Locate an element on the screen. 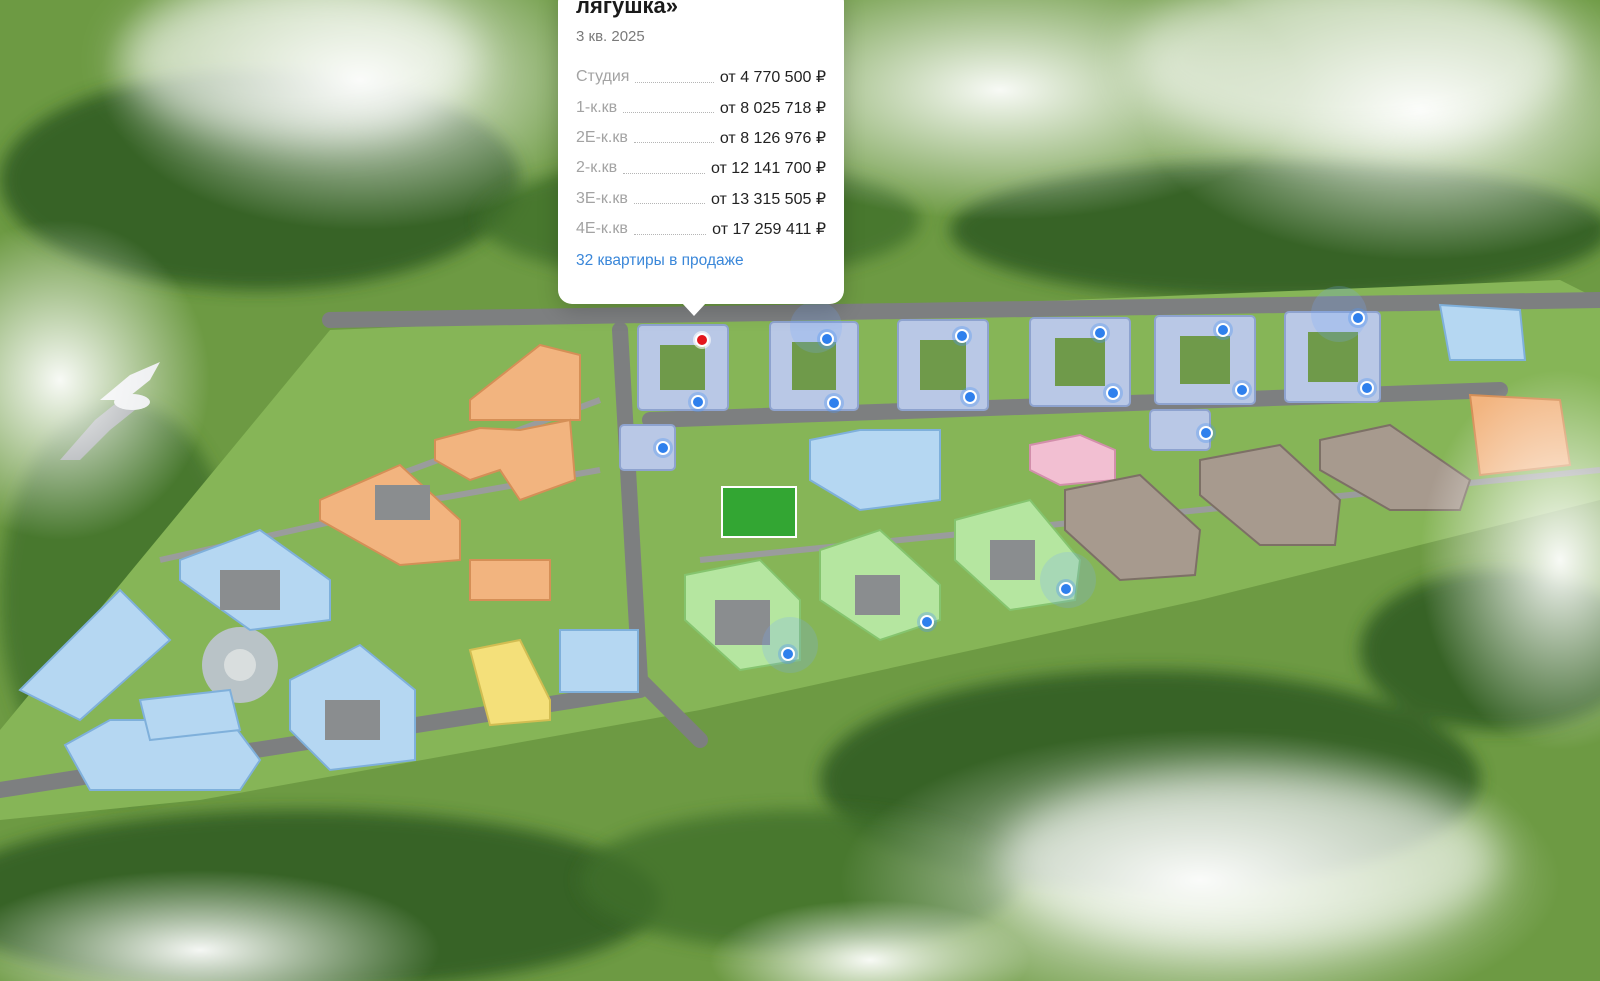 This screenshot has width=1600, height=981. apartment-price: от 8 126 976 ₽ is located at coordinates (772, 138).